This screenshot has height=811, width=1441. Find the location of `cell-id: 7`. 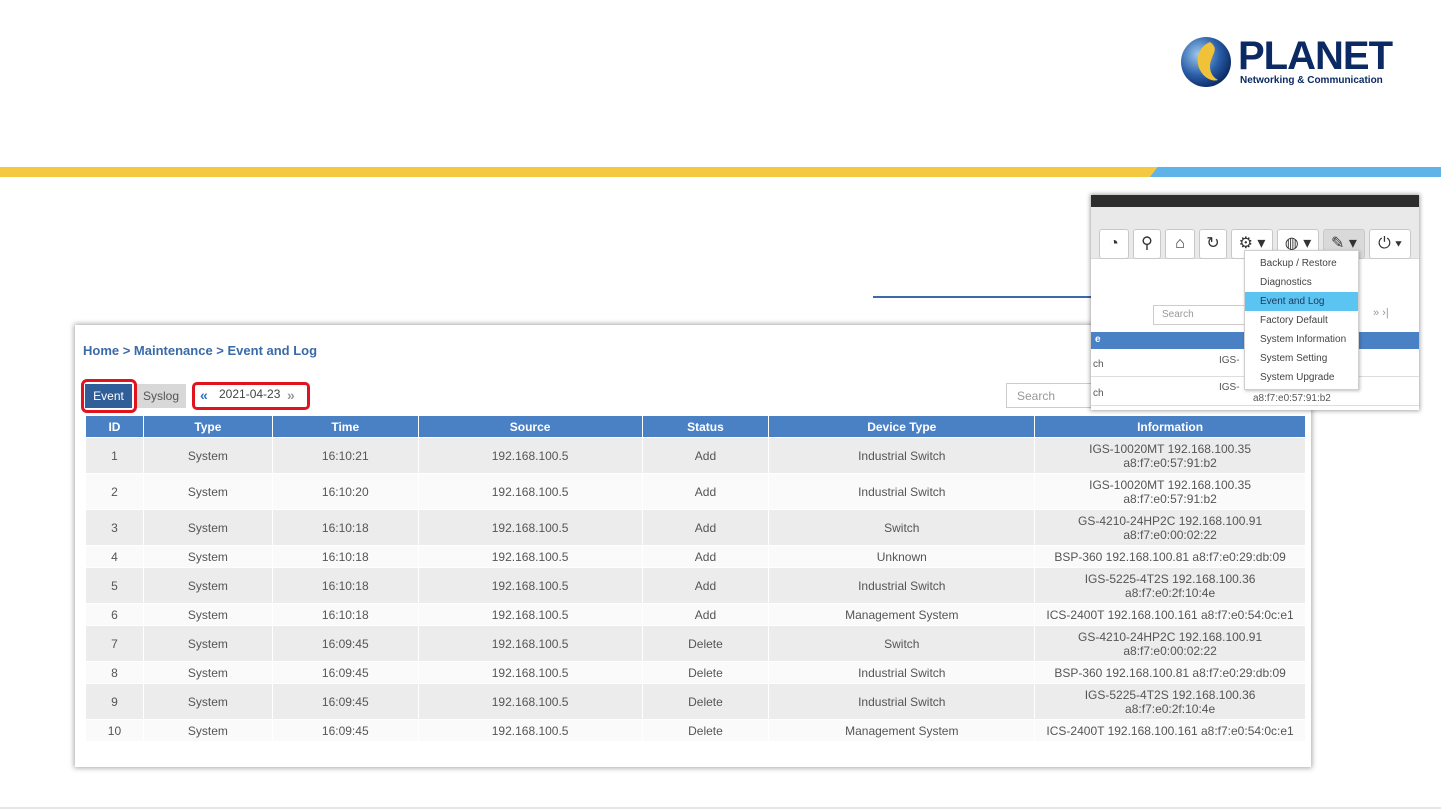

cell-id: 7 is located at coordinates (114, 643).